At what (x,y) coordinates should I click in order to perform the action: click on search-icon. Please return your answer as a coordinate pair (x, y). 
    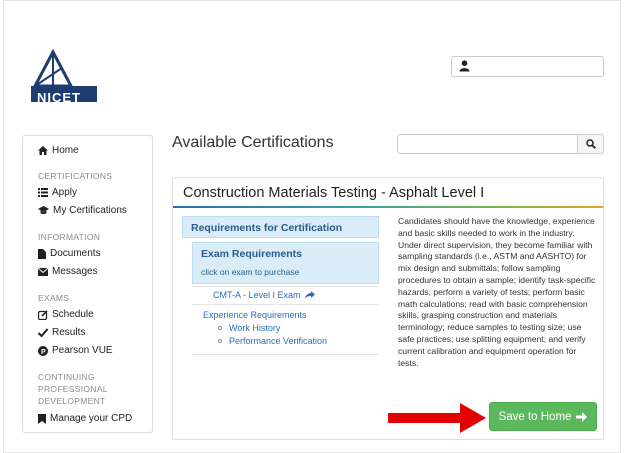
    Looking at the image, I should click on (590, 144).